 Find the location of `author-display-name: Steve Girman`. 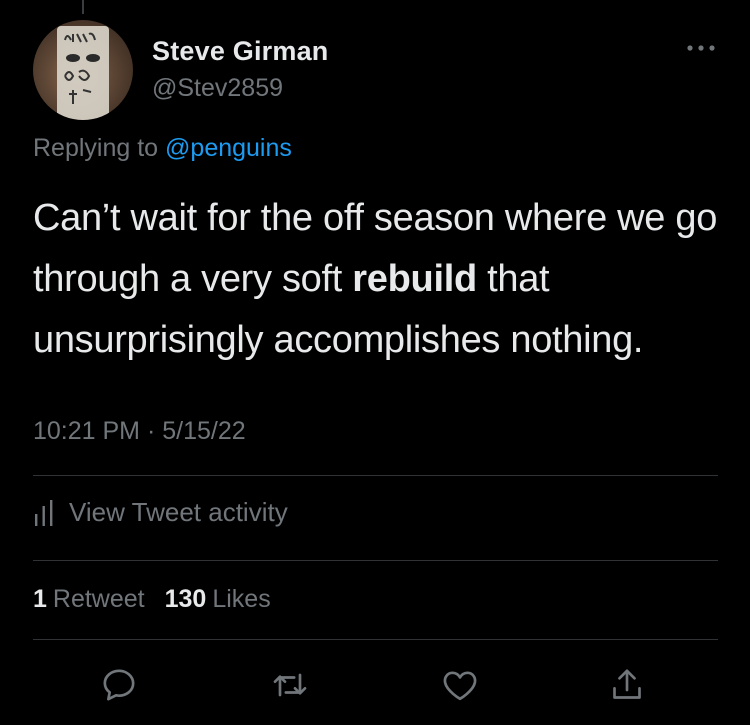

author-display-name: Steve Girman is located at coordinates (240, 51).